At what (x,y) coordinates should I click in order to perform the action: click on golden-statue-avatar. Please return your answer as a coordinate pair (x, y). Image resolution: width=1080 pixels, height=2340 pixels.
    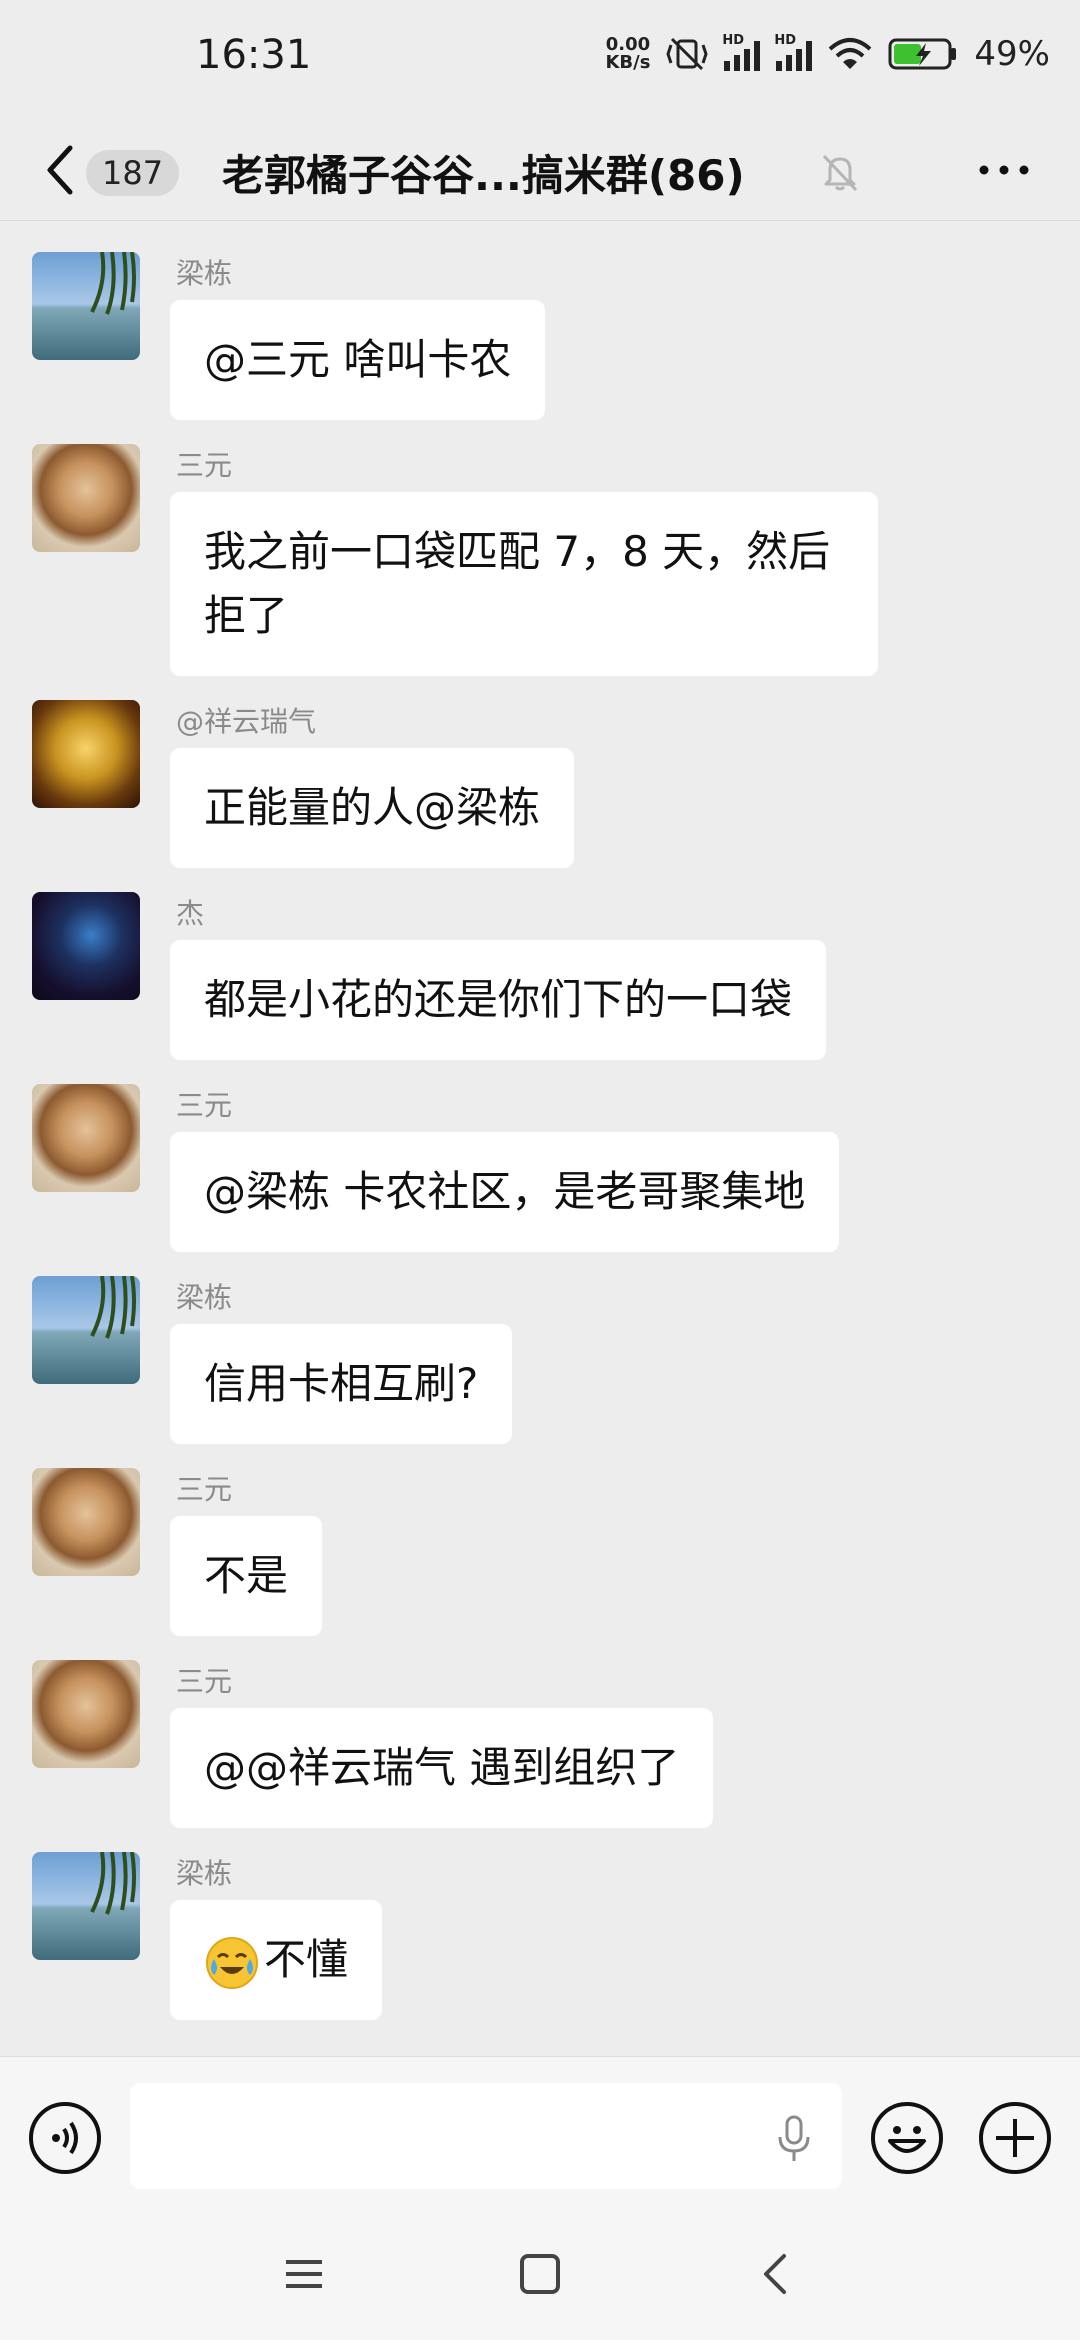
    Looking at the image, I should click on (86, 754).